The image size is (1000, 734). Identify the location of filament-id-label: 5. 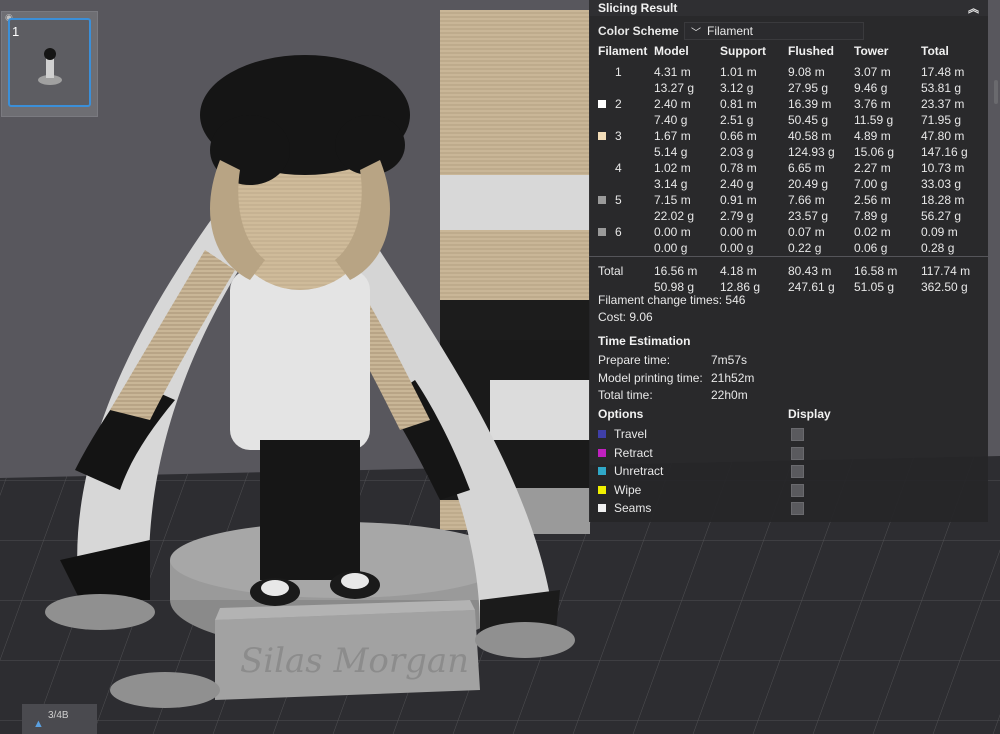
(618, 200).